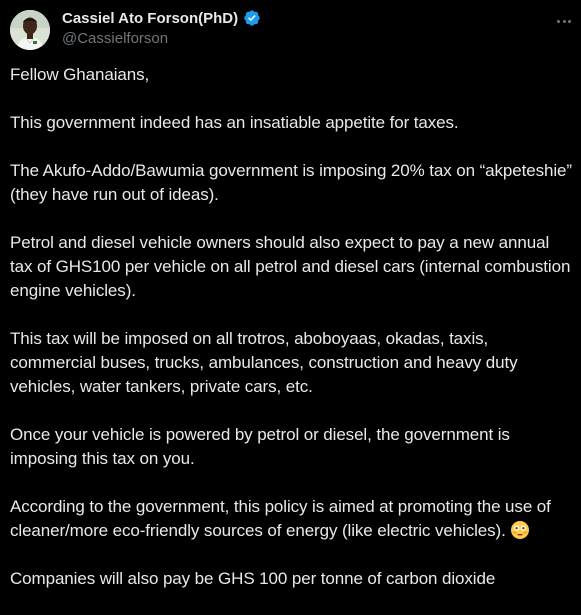 The image size is (581, 615). What do you see at coordinates (564, 21) in the screenshot?
I see `more-options-icon` at bounding box center [564, 21].